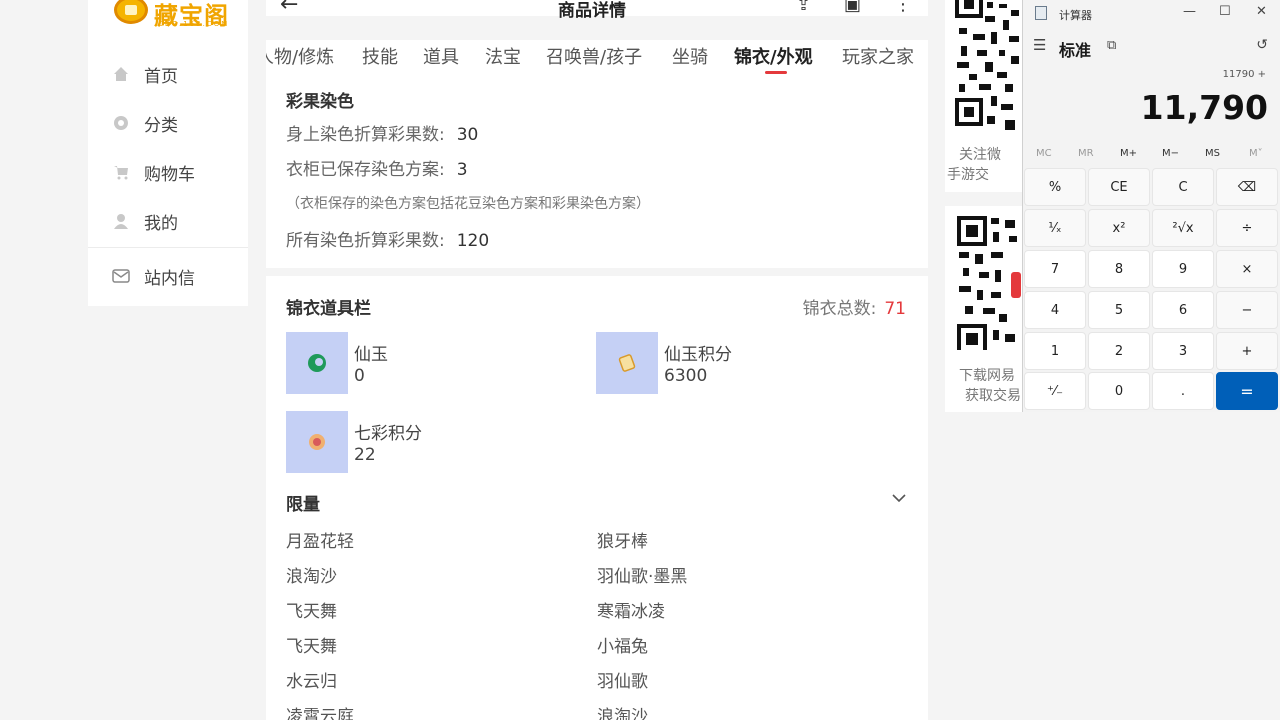 The height and width of the screenshot is (720, 1280). Describe the element at coordinates (388, 434) in the screenshot. I see `item-name: 七彩积分` at that location.